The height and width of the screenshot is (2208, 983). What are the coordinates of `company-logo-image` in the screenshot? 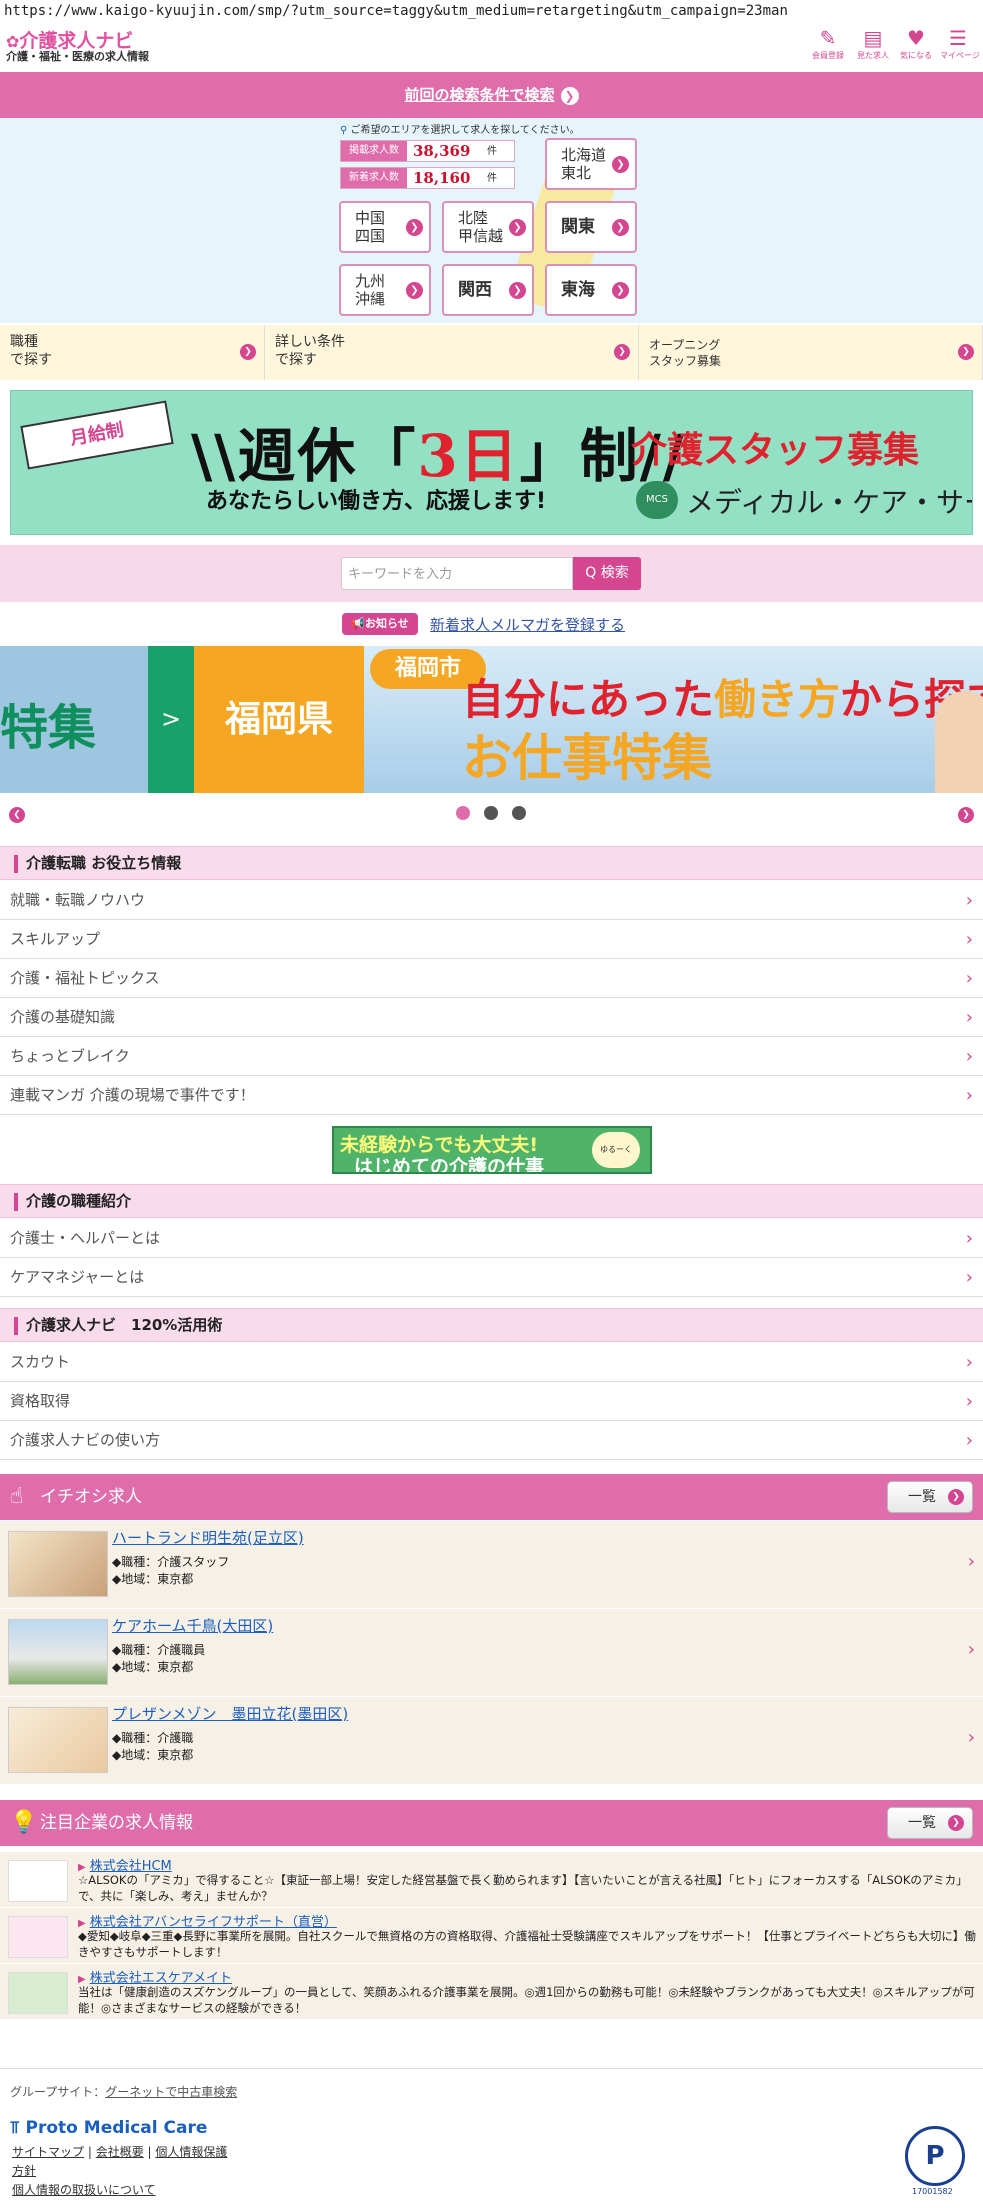 It's located at (38, 1937).